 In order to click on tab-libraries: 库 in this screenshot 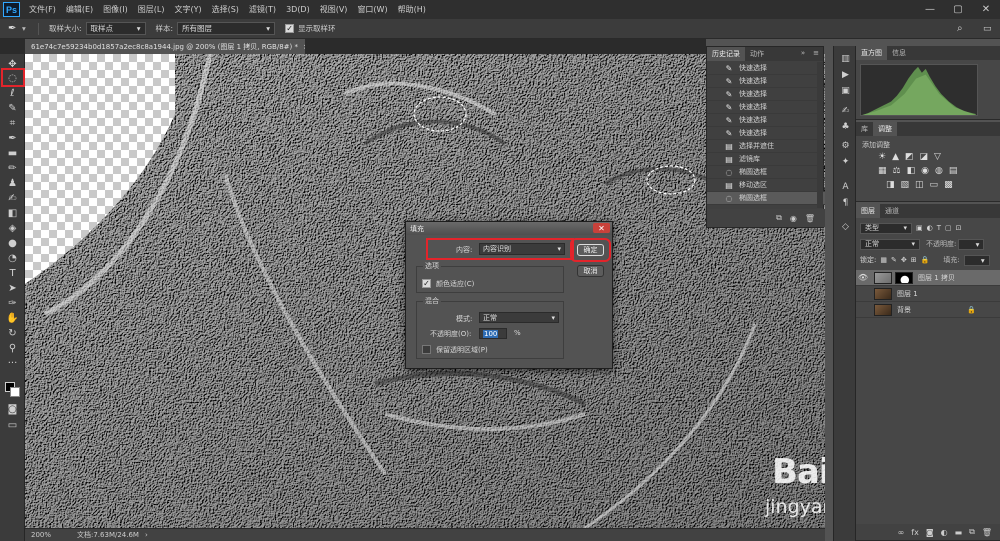, I will do `click(864, 129)`.